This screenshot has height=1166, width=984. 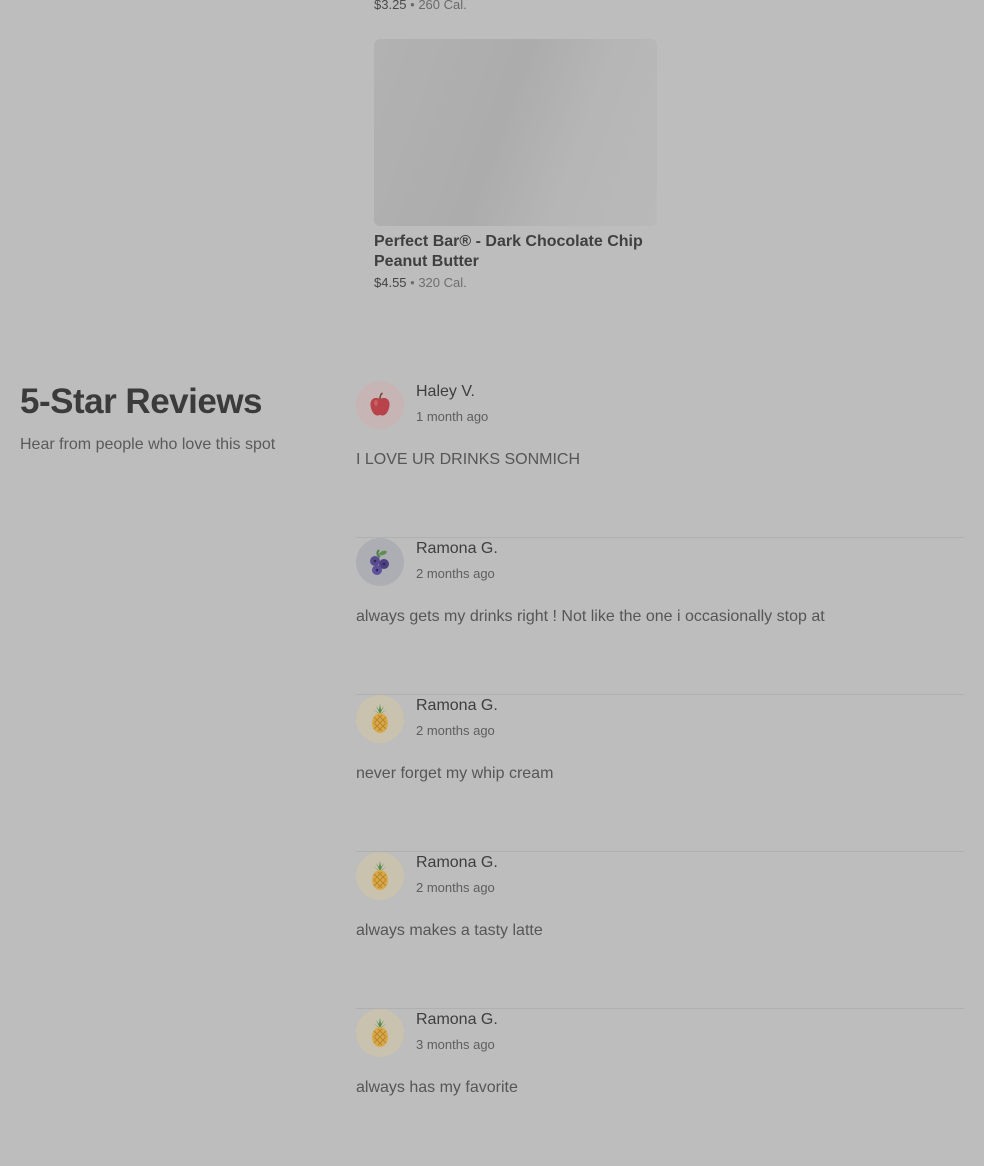 What do you see at coordinates (442, 6) in the screenshot?
I see `previous-item-calories: 260 Cal.` at bounding box center [442, 6].